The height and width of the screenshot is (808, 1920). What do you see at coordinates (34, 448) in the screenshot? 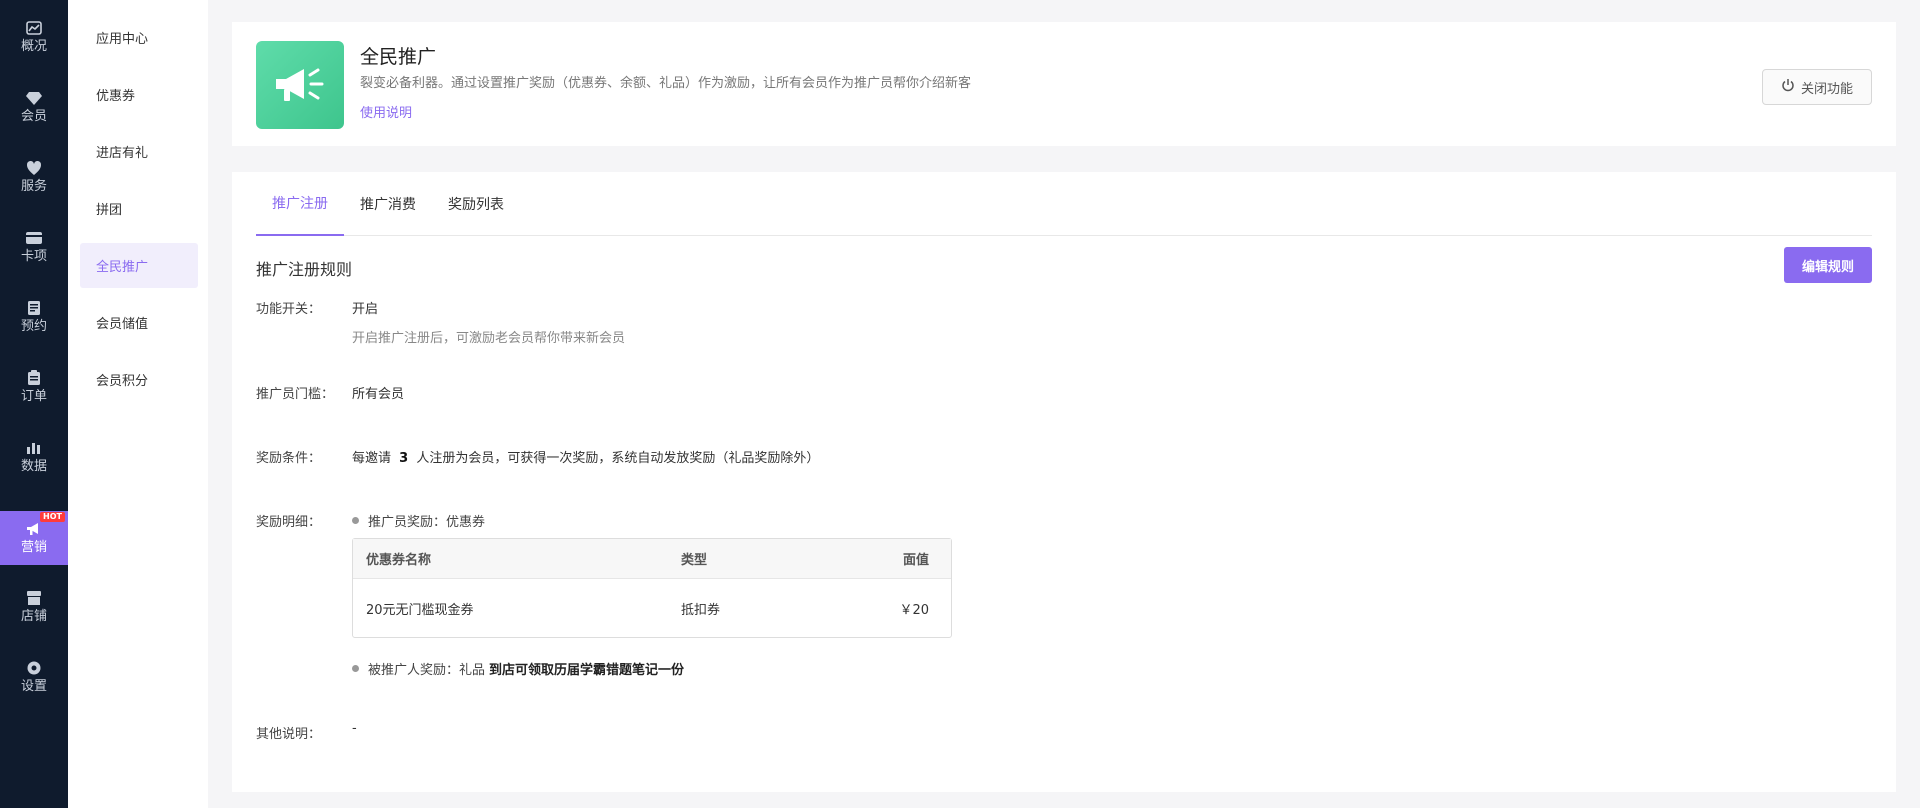
I see `chart-icon` at bounding box center [34, 448].